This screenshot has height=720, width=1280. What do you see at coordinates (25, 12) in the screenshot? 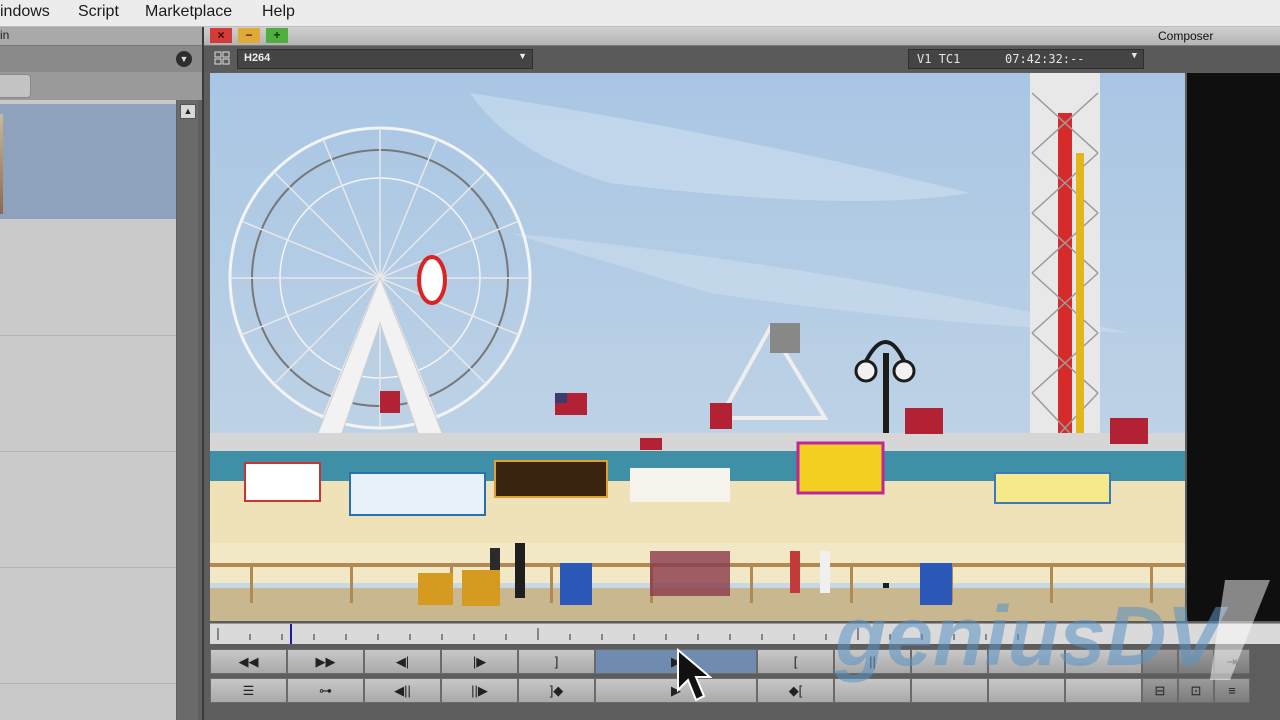
I see `menu-windows: indows` at bounding box center [25, 12].